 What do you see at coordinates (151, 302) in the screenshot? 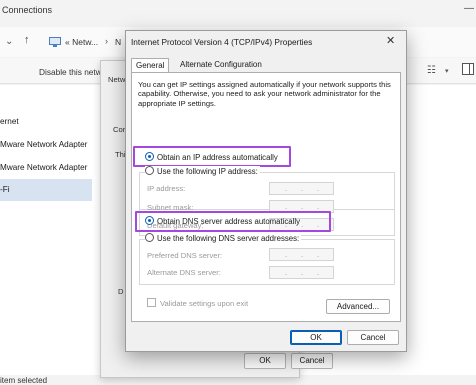
I see `checkbox-icon` at bounding box center [151, 302].